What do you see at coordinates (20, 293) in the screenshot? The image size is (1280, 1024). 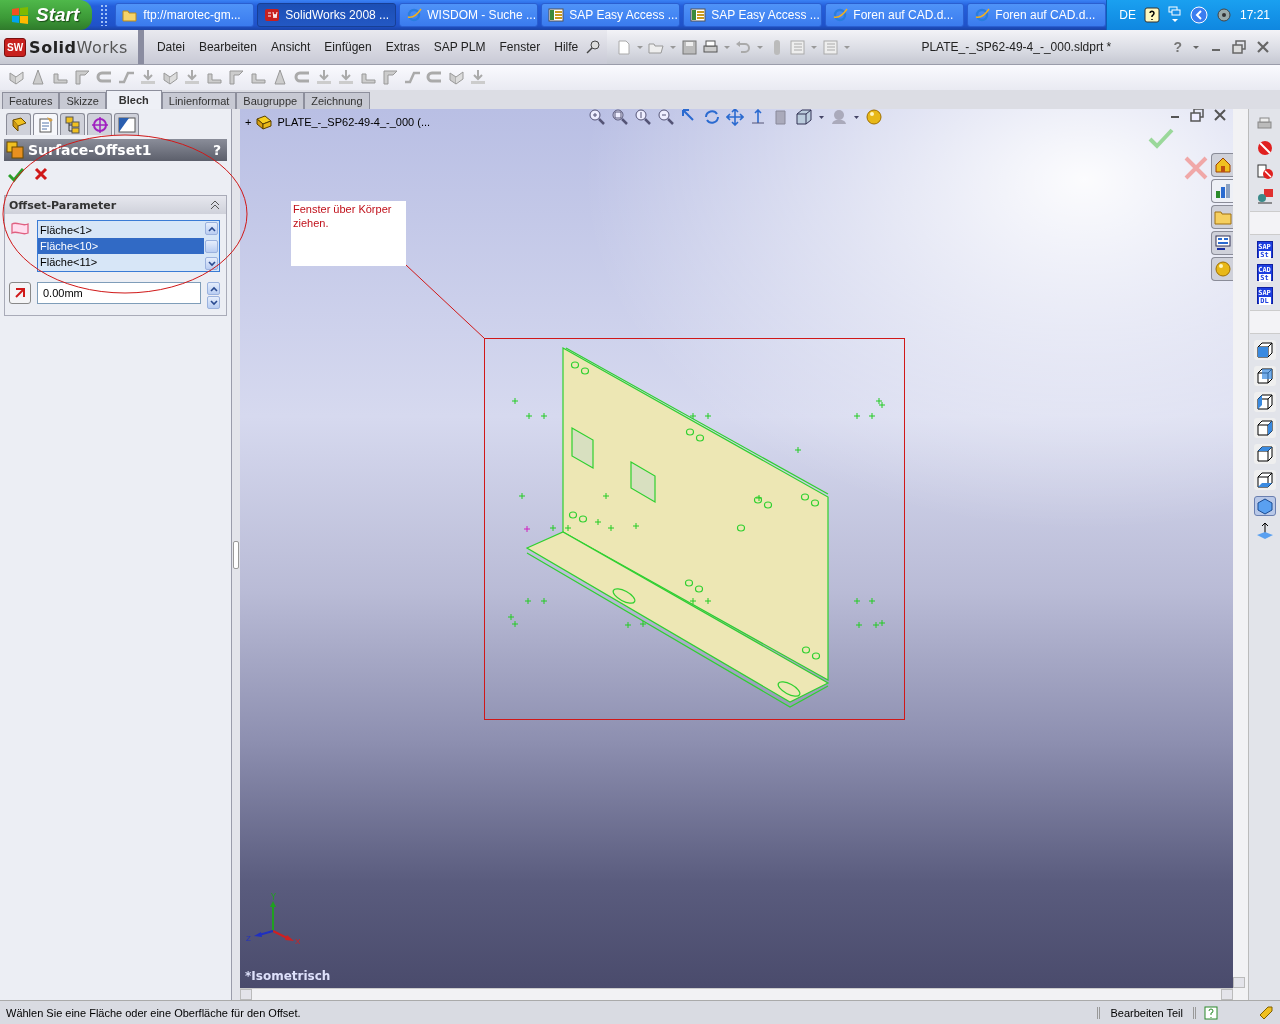 I see `reverse-direction-button` at bounding box center [20, 293].